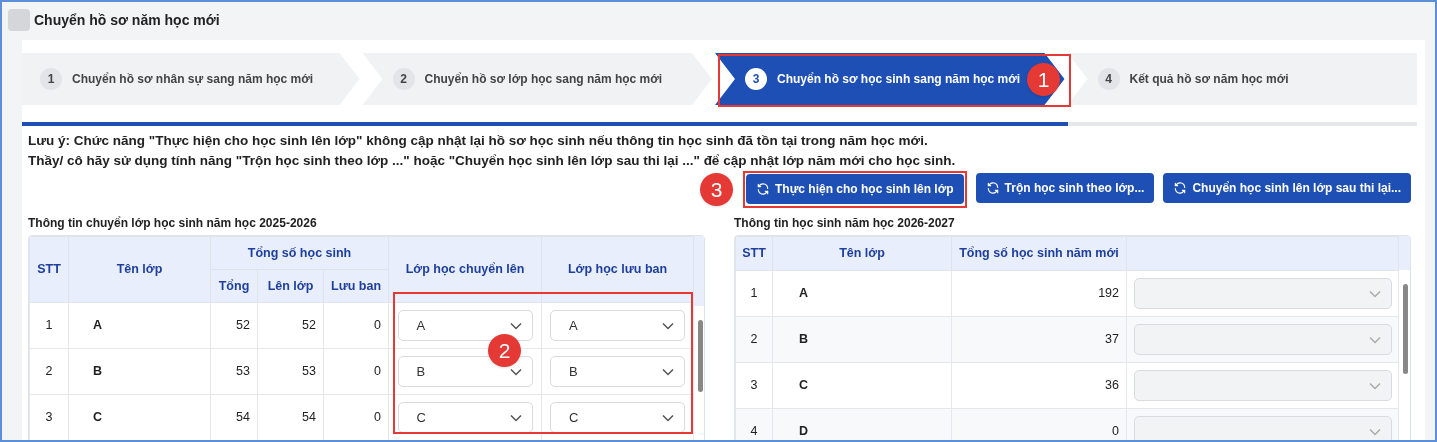 This screenshot has height=442, width=1437. Describe the element at coordinates (403, 79) in the screenshot. I see `step-number: 2` at that location.